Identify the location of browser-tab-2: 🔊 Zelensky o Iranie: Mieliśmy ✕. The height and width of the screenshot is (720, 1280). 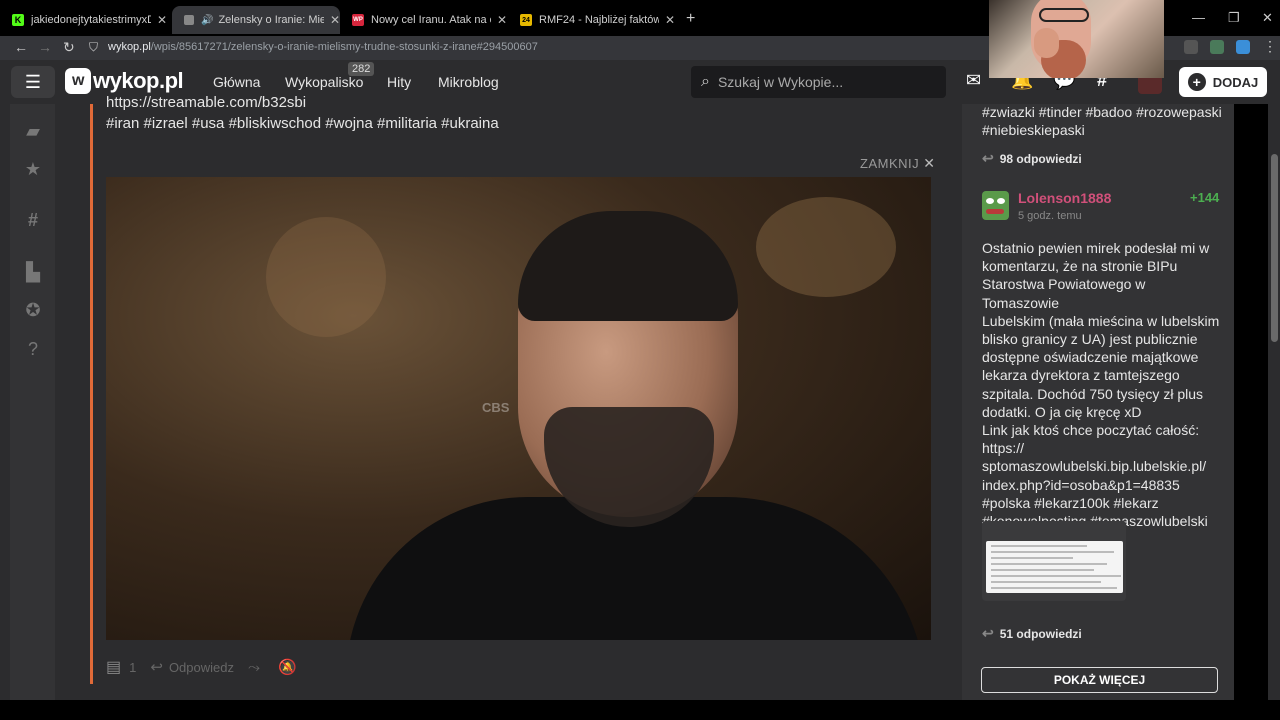
(256, 20).